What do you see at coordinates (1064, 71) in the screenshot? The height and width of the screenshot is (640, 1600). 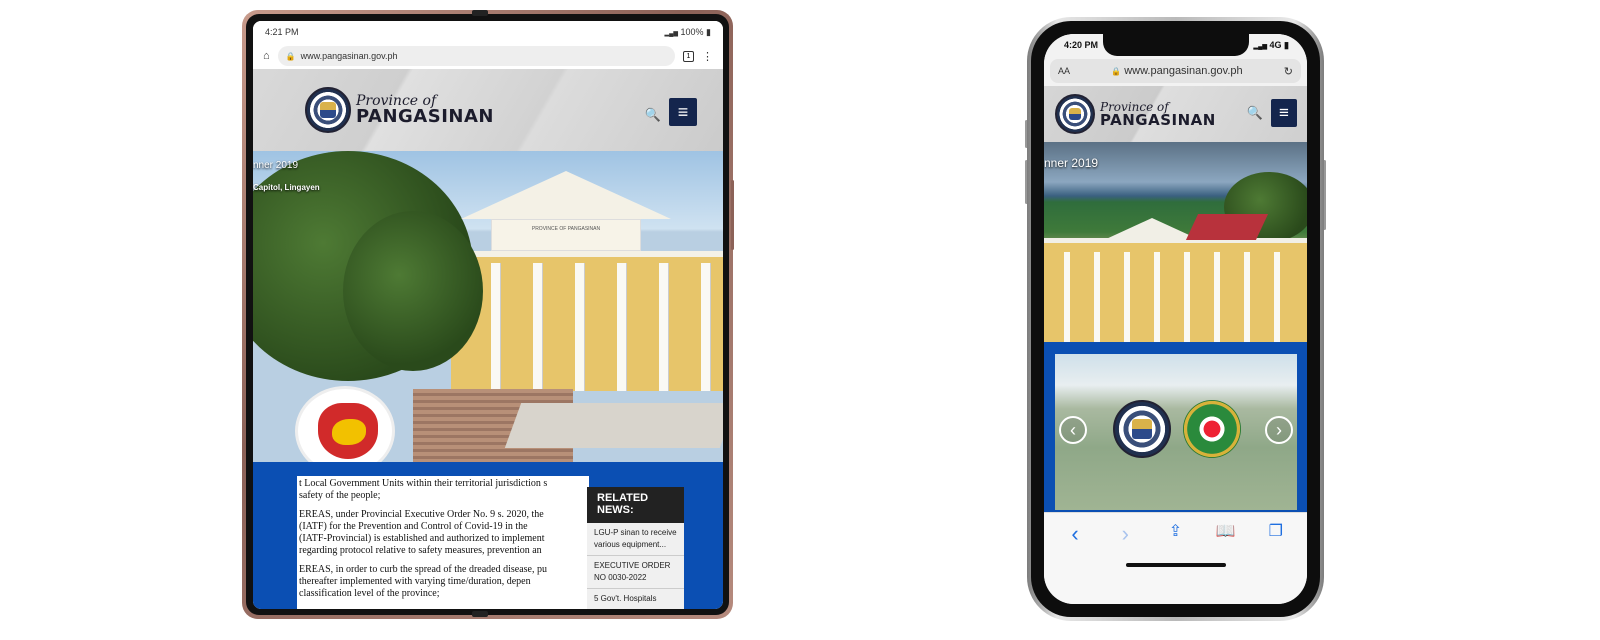 I see `text-size-button: AA` at bounding box center [1064, 71].